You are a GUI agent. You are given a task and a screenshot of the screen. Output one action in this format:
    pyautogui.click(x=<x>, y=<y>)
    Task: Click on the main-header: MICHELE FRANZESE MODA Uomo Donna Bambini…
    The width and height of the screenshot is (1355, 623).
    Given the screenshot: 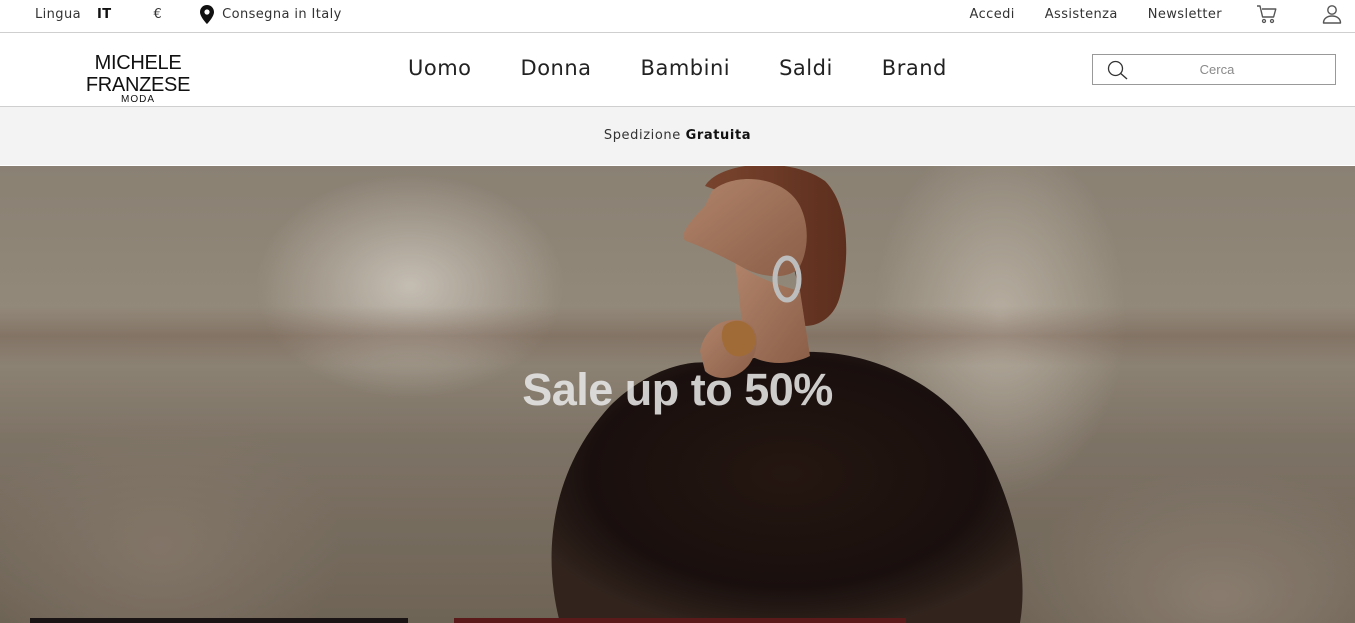 What is the action you would take?
    pyautogui.click(x=677, y=70)
    